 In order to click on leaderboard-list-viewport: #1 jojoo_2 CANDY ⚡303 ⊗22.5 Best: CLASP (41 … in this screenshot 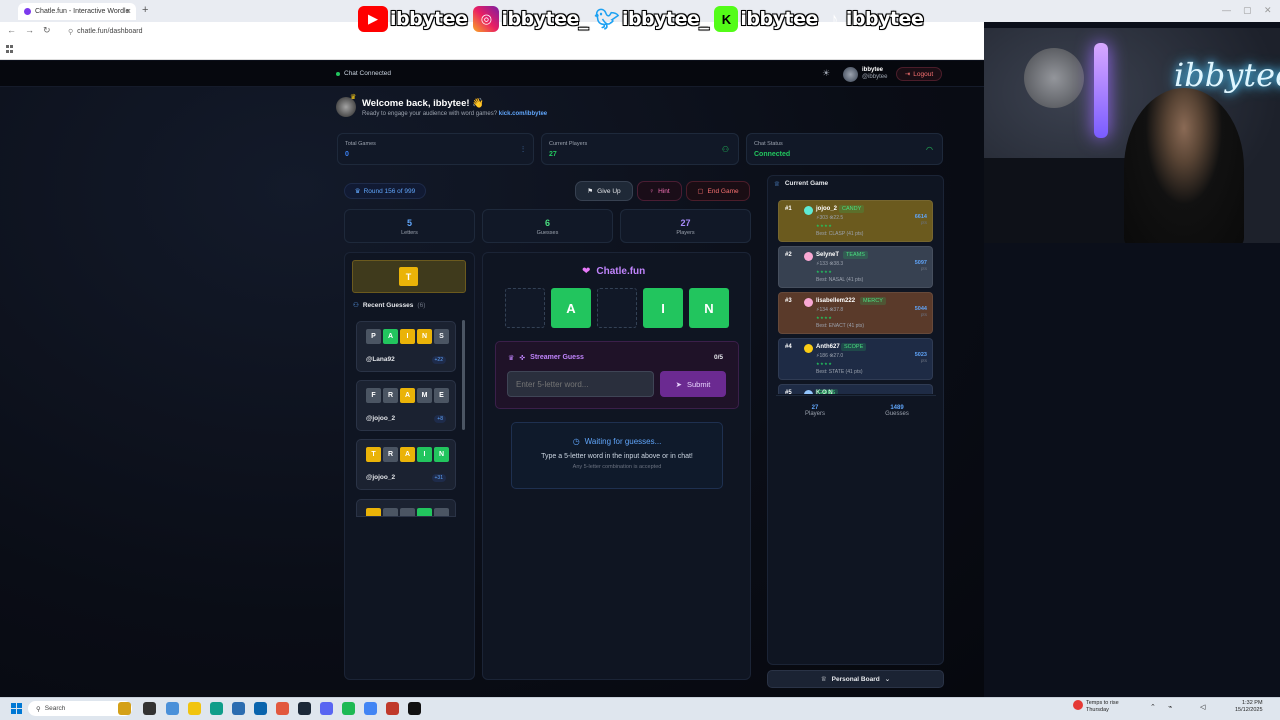, I will do `click(856, 295)`.